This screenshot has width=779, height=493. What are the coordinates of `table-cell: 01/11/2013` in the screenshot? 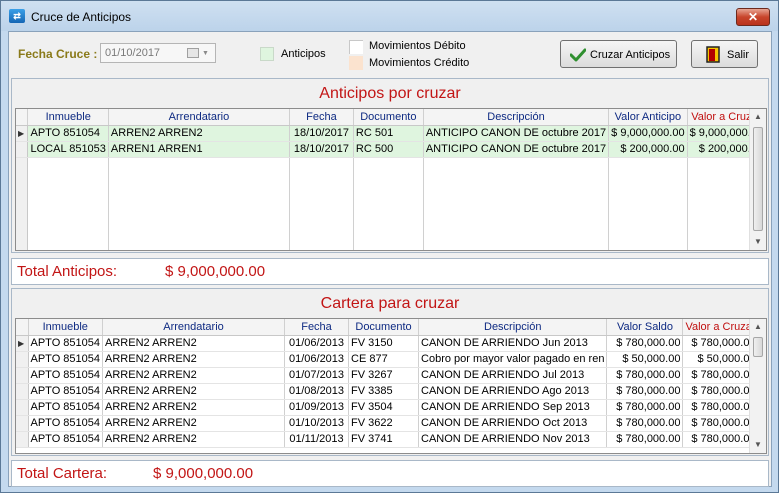 It's located at (317, 439).